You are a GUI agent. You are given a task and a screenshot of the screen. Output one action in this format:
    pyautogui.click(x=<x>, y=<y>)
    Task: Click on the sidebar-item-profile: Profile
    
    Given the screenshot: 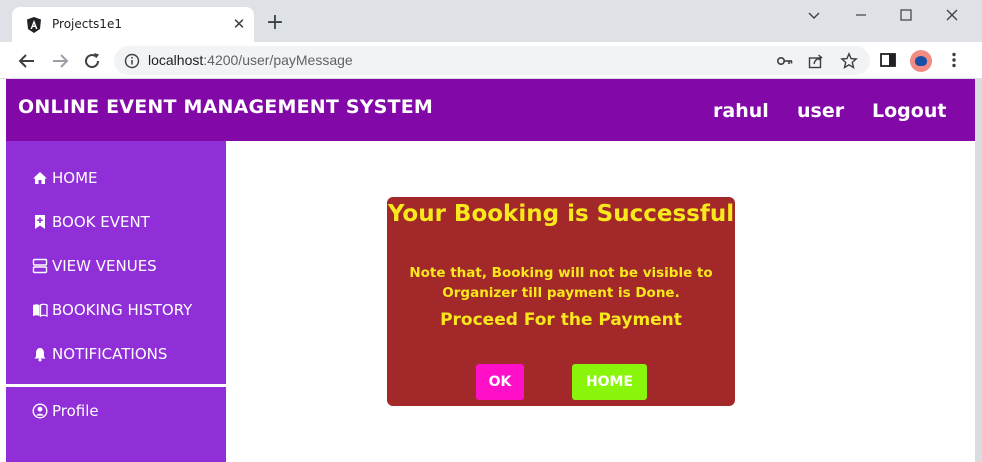 What is the action you would take?
    pyautogui.click(x=65, y=411)
    